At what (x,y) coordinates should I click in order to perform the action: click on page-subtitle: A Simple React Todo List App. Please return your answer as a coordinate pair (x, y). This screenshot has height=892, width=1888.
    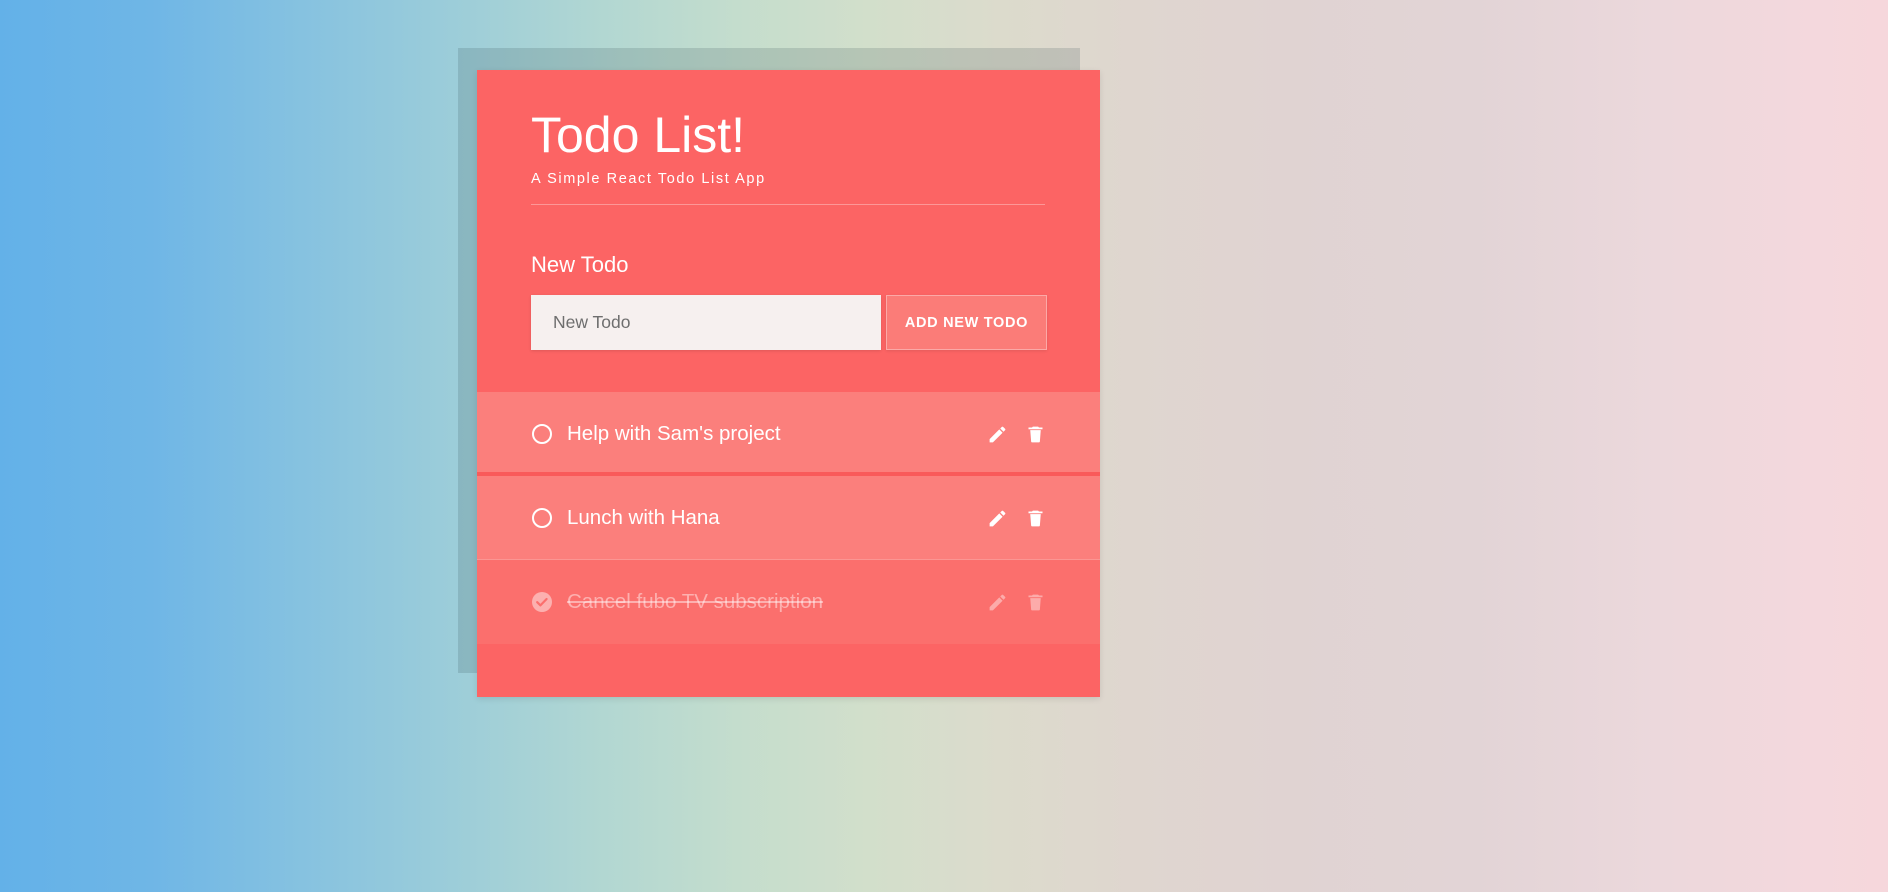
    Looking at the image, I should click on (648, 179).